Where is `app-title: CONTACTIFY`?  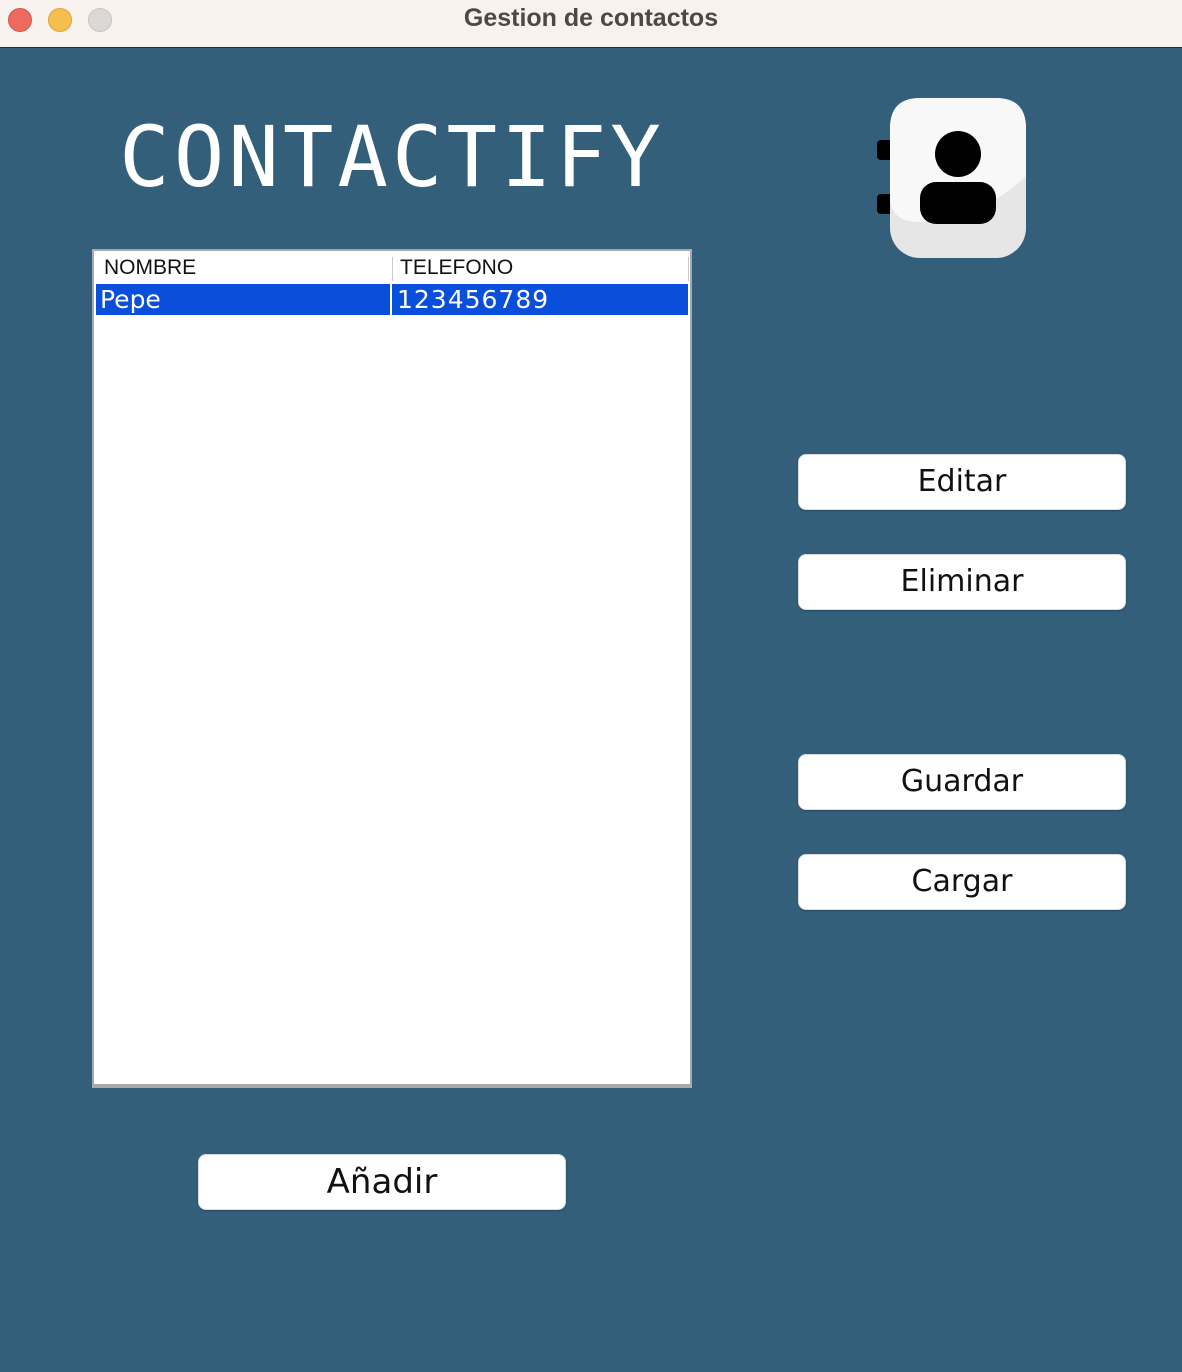
app-title: CONTACTIFY is located at coordinates (392, 157).